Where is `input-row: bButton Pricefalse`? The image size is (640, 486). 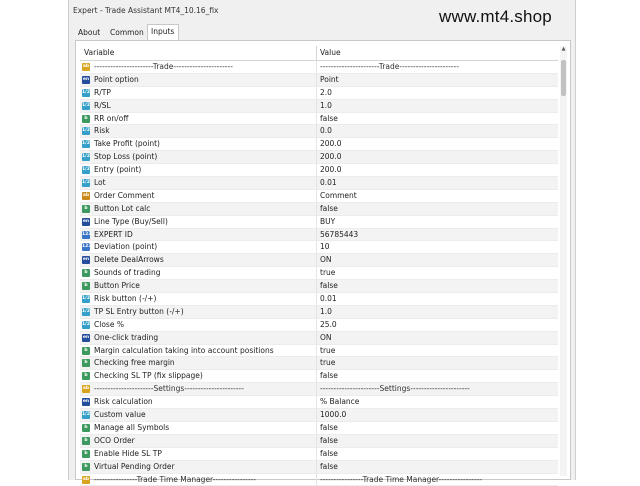 input-row: bButton Pricefalse is located at coordinates (319, 286).